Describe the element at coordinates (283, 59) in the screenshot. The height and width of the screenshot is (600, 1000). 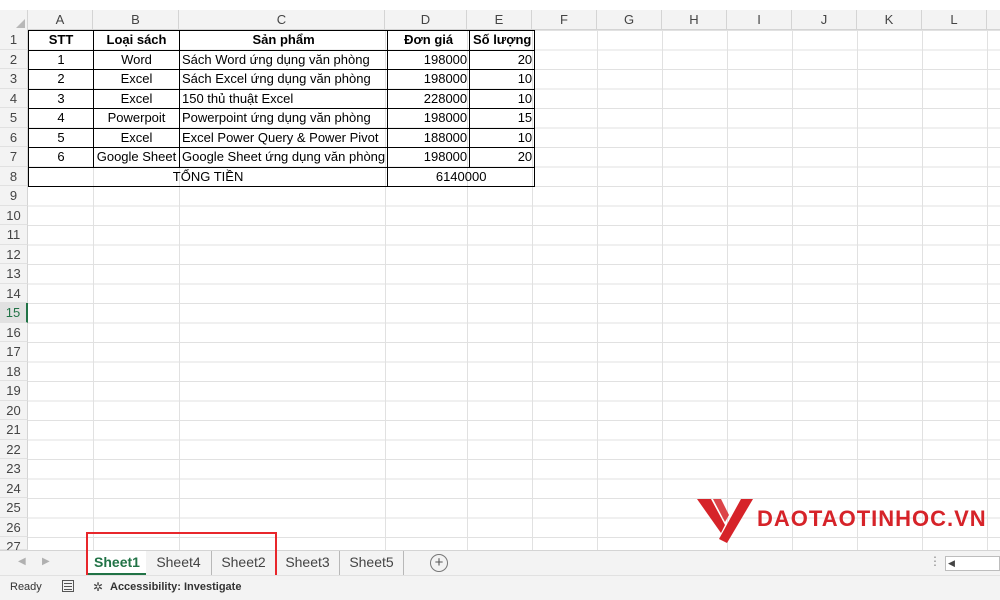
I see `cell: Sách Word ứng dụng văn phòng` at that location.